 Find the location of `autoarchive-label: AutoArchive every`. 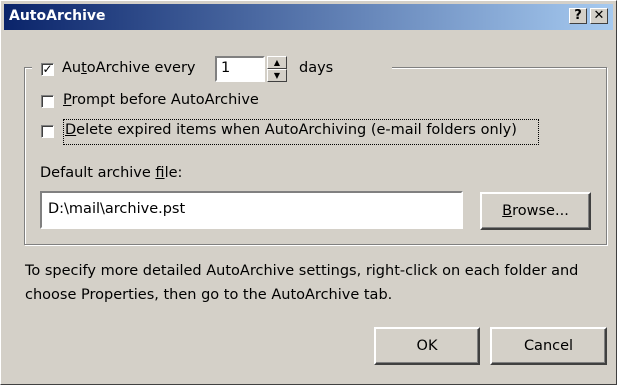

autoarchive-label: AutoArchive every is located at coordinates (129, 68).